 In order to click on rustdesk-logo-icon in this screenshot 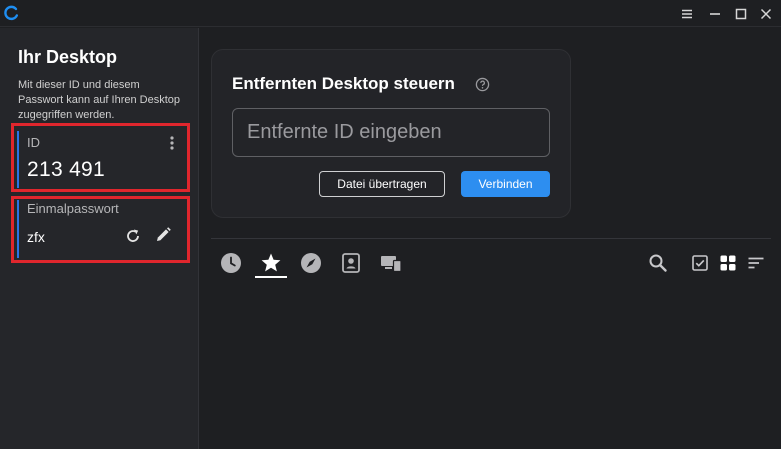, I will do `click(11, 12)`.